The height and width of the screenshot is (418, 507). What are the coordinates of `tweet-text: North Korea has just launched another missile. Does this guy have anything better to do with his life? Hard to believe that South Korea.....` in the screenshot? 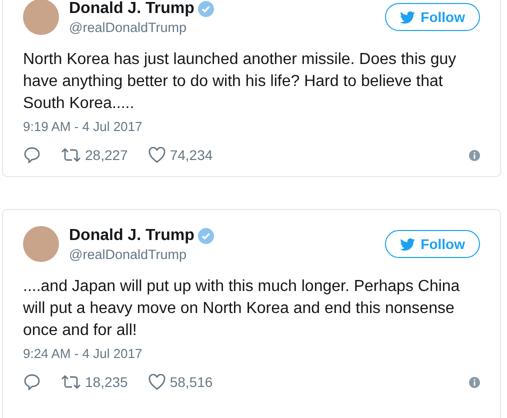 It's located at (240, 82).